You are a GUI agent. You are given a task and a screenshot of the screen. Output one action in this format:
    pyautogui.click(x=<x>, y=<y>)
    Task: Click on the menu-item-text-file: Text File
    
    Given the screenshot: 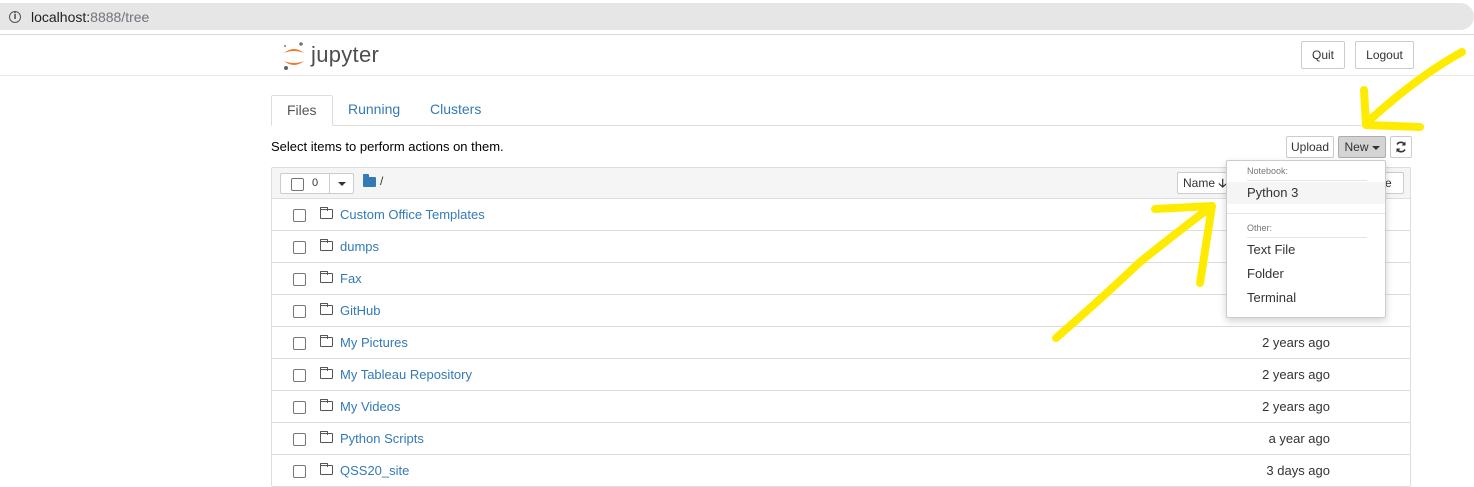 What is the action you would take?
    pyautogui.click(x=1306, y=250)
    